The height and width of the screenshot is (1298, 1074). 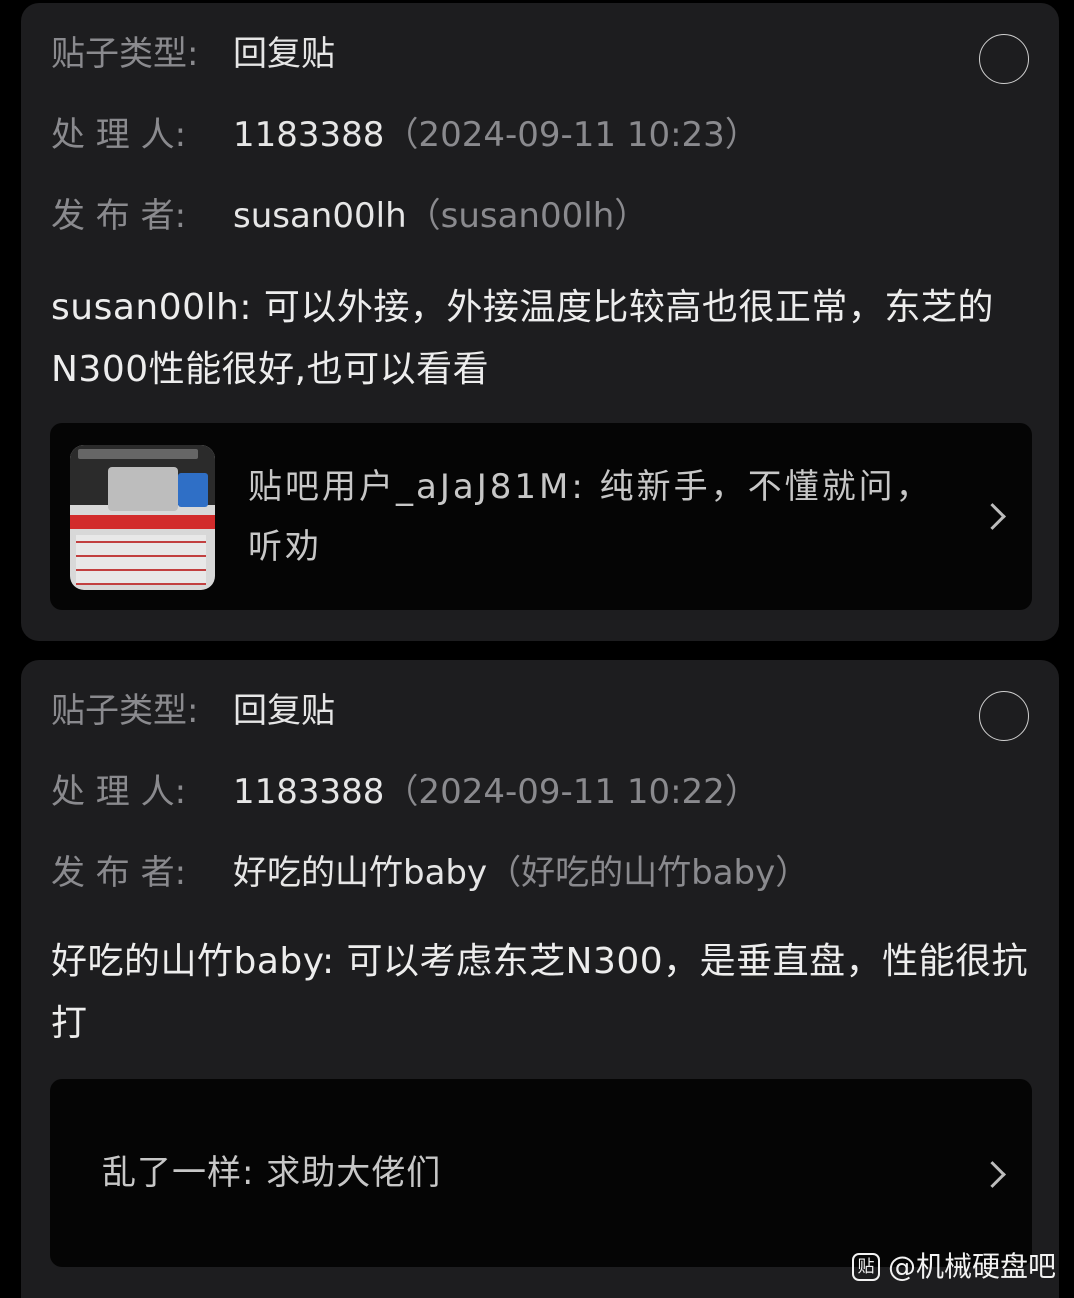 What do you see at coordinates (272, 1173) in the screenshot?
I see `quoted-thread-text: 乱了一样: 求助大佬们` at bounding box center [272, 1173].